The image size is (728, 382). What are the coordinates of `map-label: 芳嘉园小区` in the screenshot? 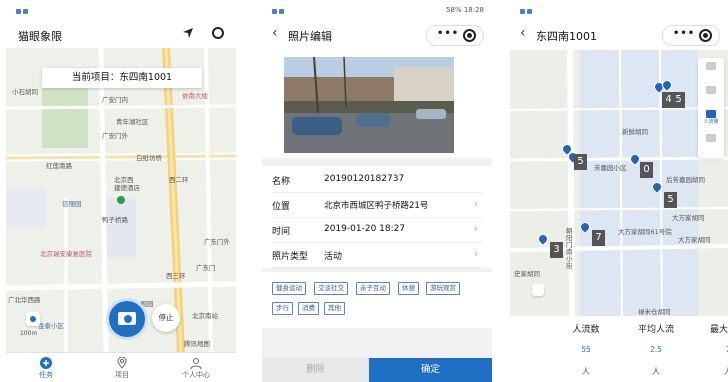 It's located at (610, 168).